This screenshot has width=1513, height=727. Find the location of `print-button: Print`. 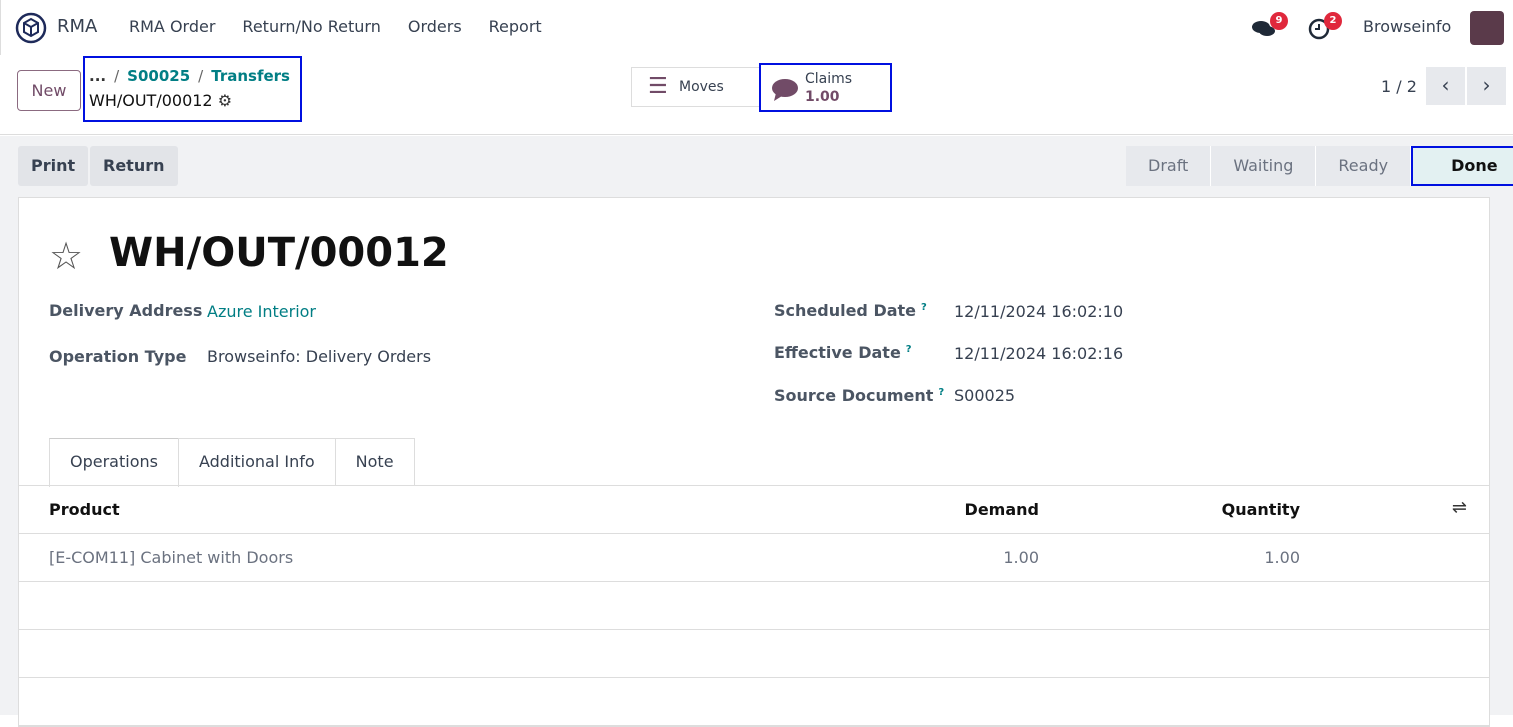

print-button: Print is located at coordinates (53, 166).